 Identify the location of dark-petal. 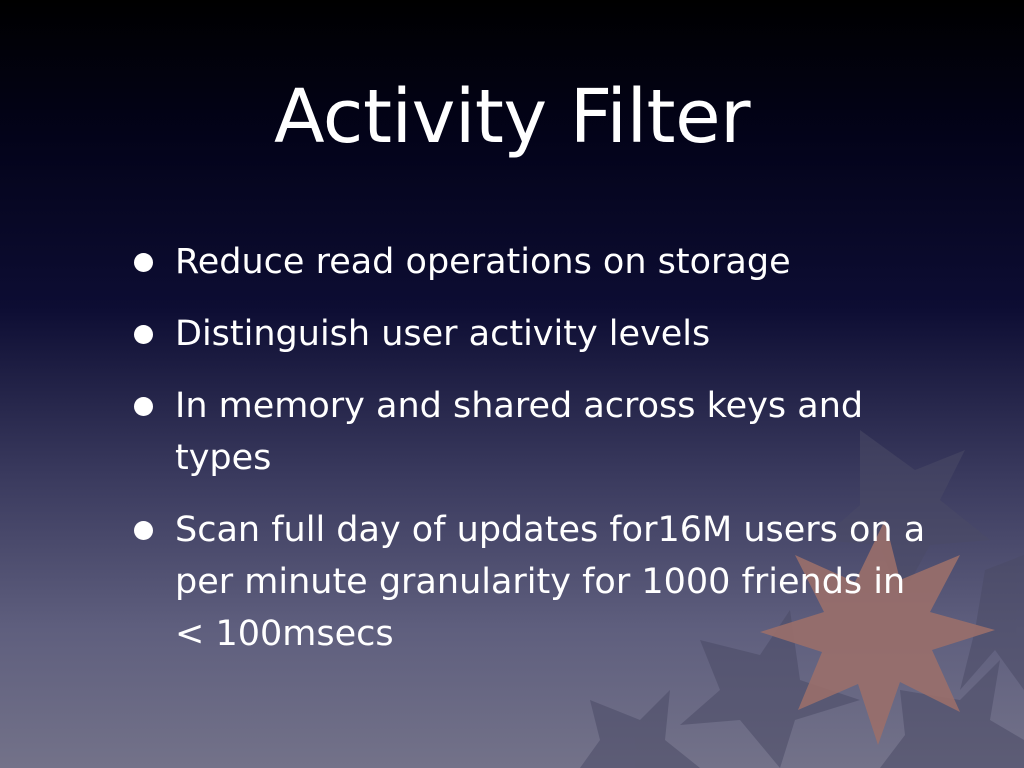
(640, 729).